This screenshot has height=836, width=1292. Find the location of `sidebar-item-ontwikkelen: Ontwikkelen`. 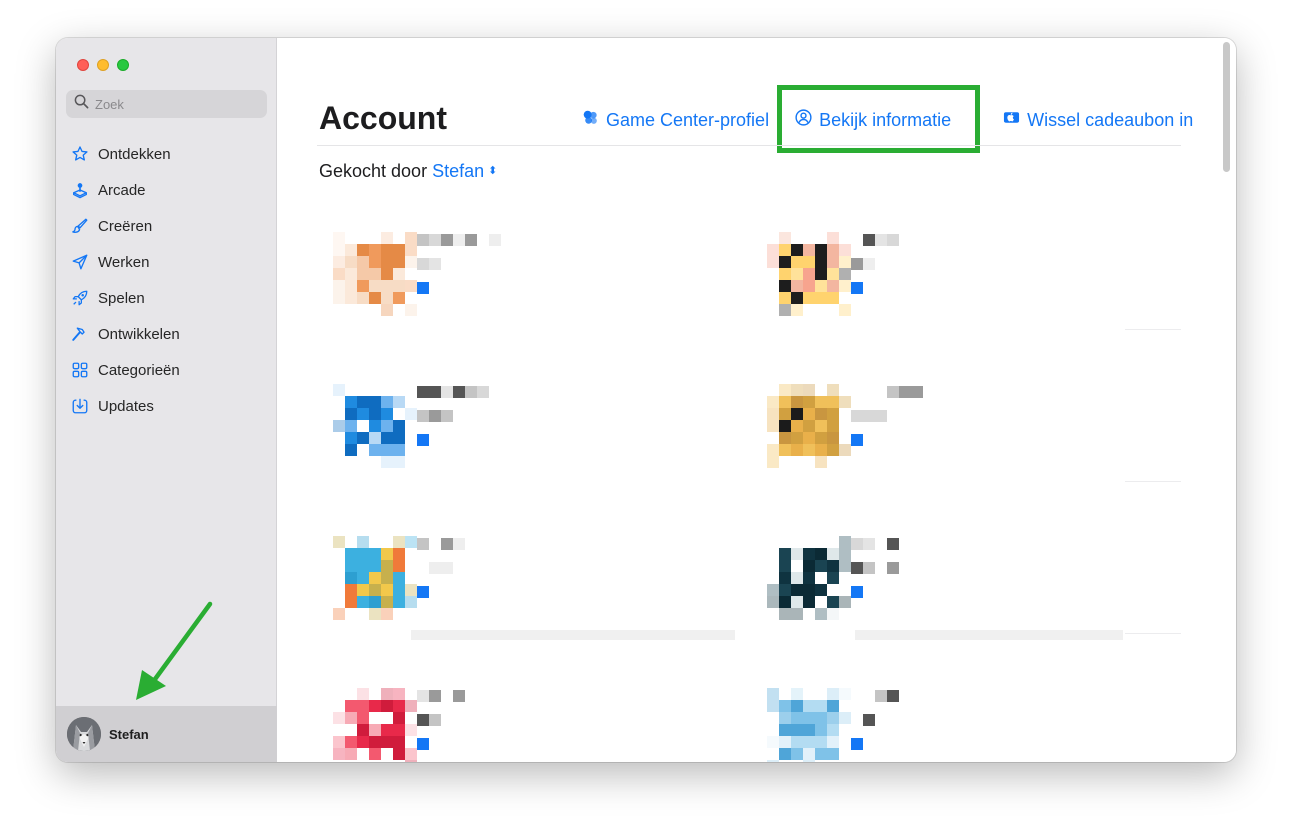

sidebar-item-ontwikkelen: Ontwikkelen is located at coordinates (168, 334).